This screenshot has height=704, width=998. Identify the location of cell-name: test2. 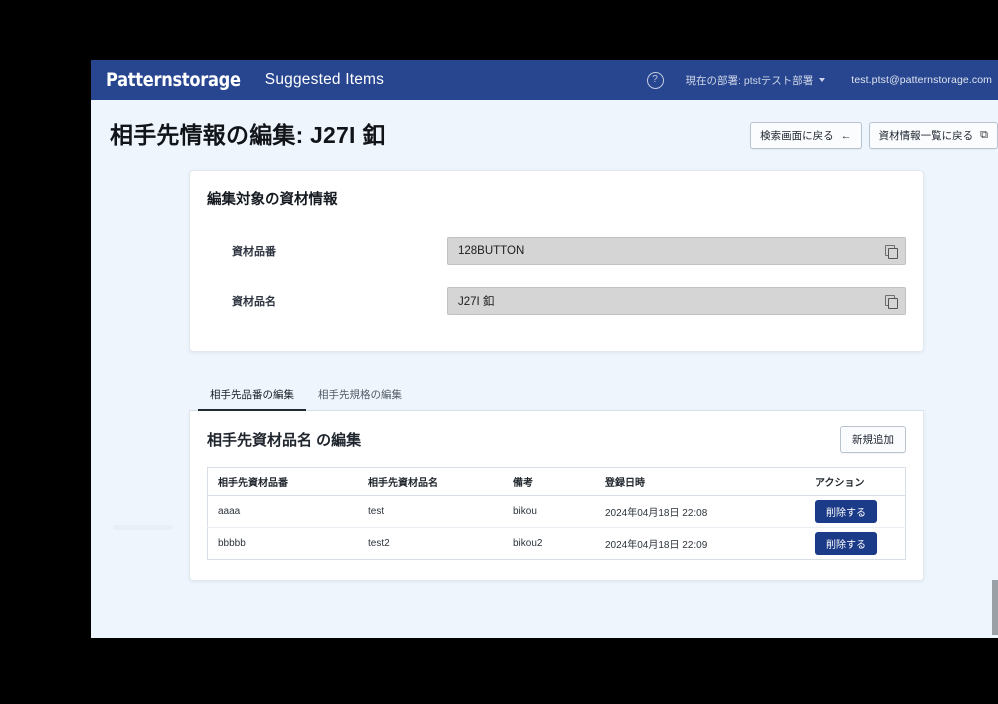
(379, 543).